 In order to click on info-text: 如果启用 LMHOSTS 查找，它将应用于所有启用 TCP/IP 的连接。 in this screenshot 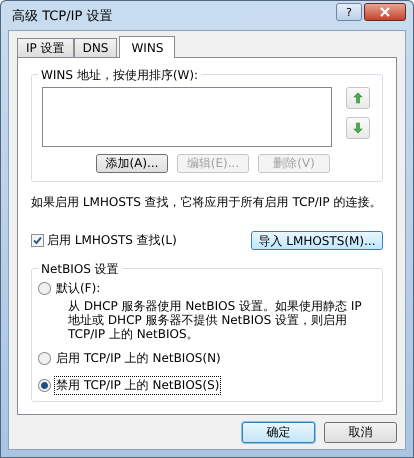, I will do `click(206, 202)`.